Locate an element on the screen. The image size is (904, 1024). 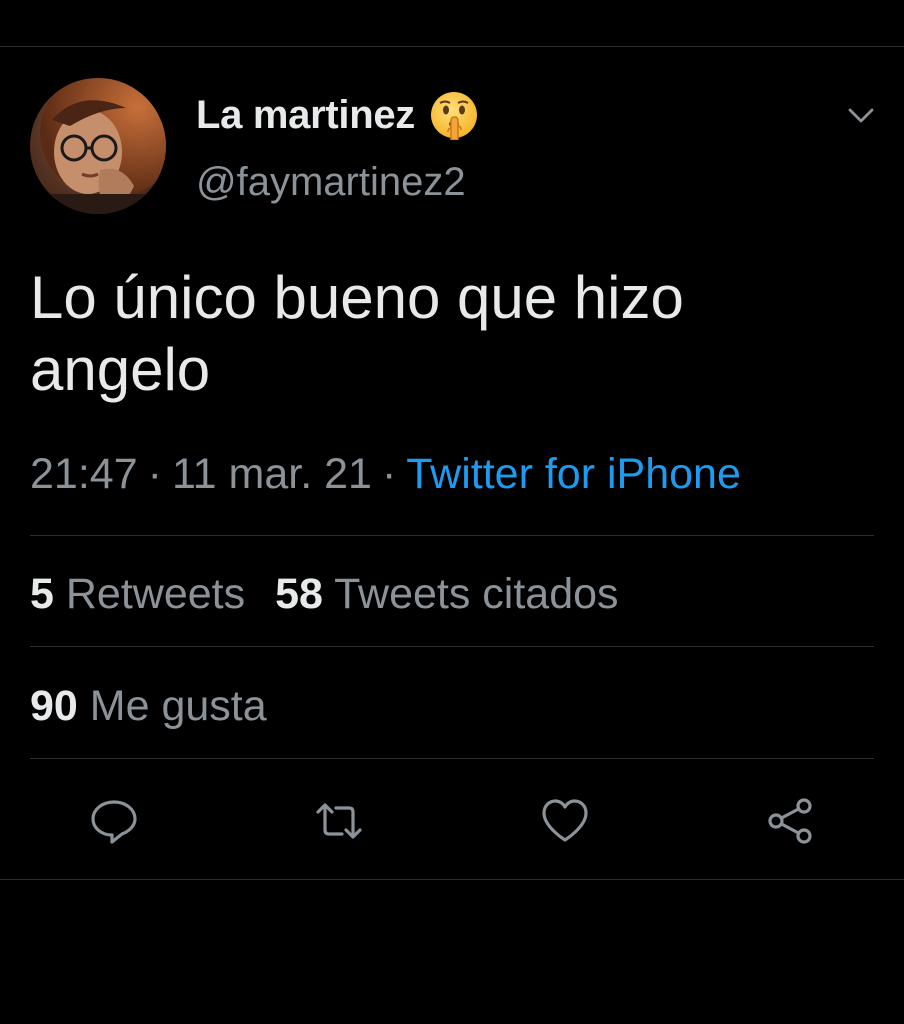
avatar-photo is located at coordinates (98, 146).